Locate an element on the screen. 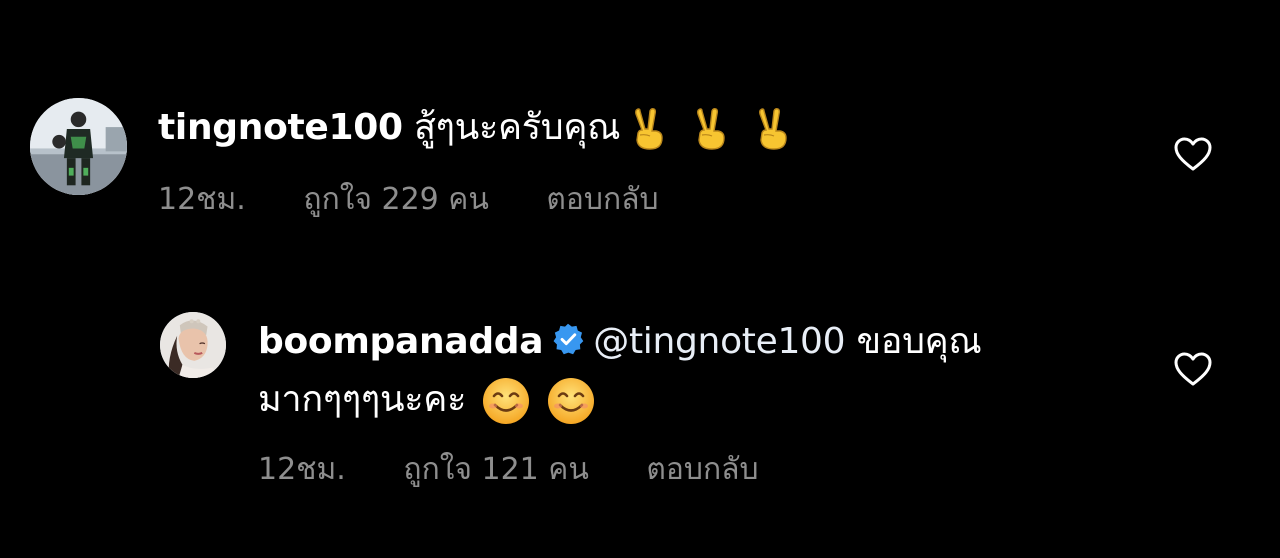 This screenshot has height=558, width=1280. username-link: tingnote100 is located at coordinates (280, 127).